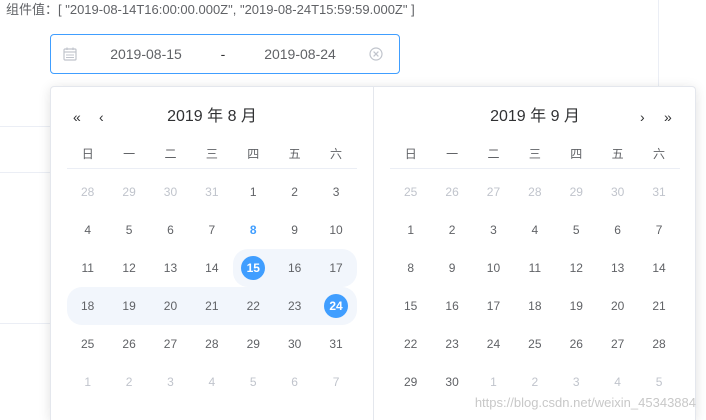  Describe the element at coordinates (129, 154) in the screenshot. I see `weekday-label: 一` at that location.